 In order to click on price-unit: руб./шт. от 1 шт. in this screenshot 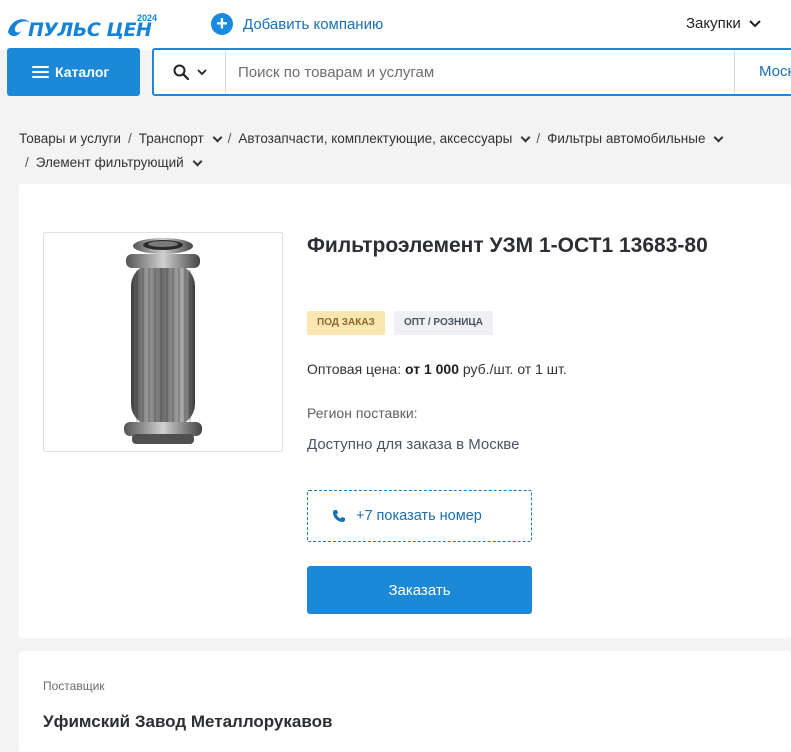, I will do `click(514, 369)`.